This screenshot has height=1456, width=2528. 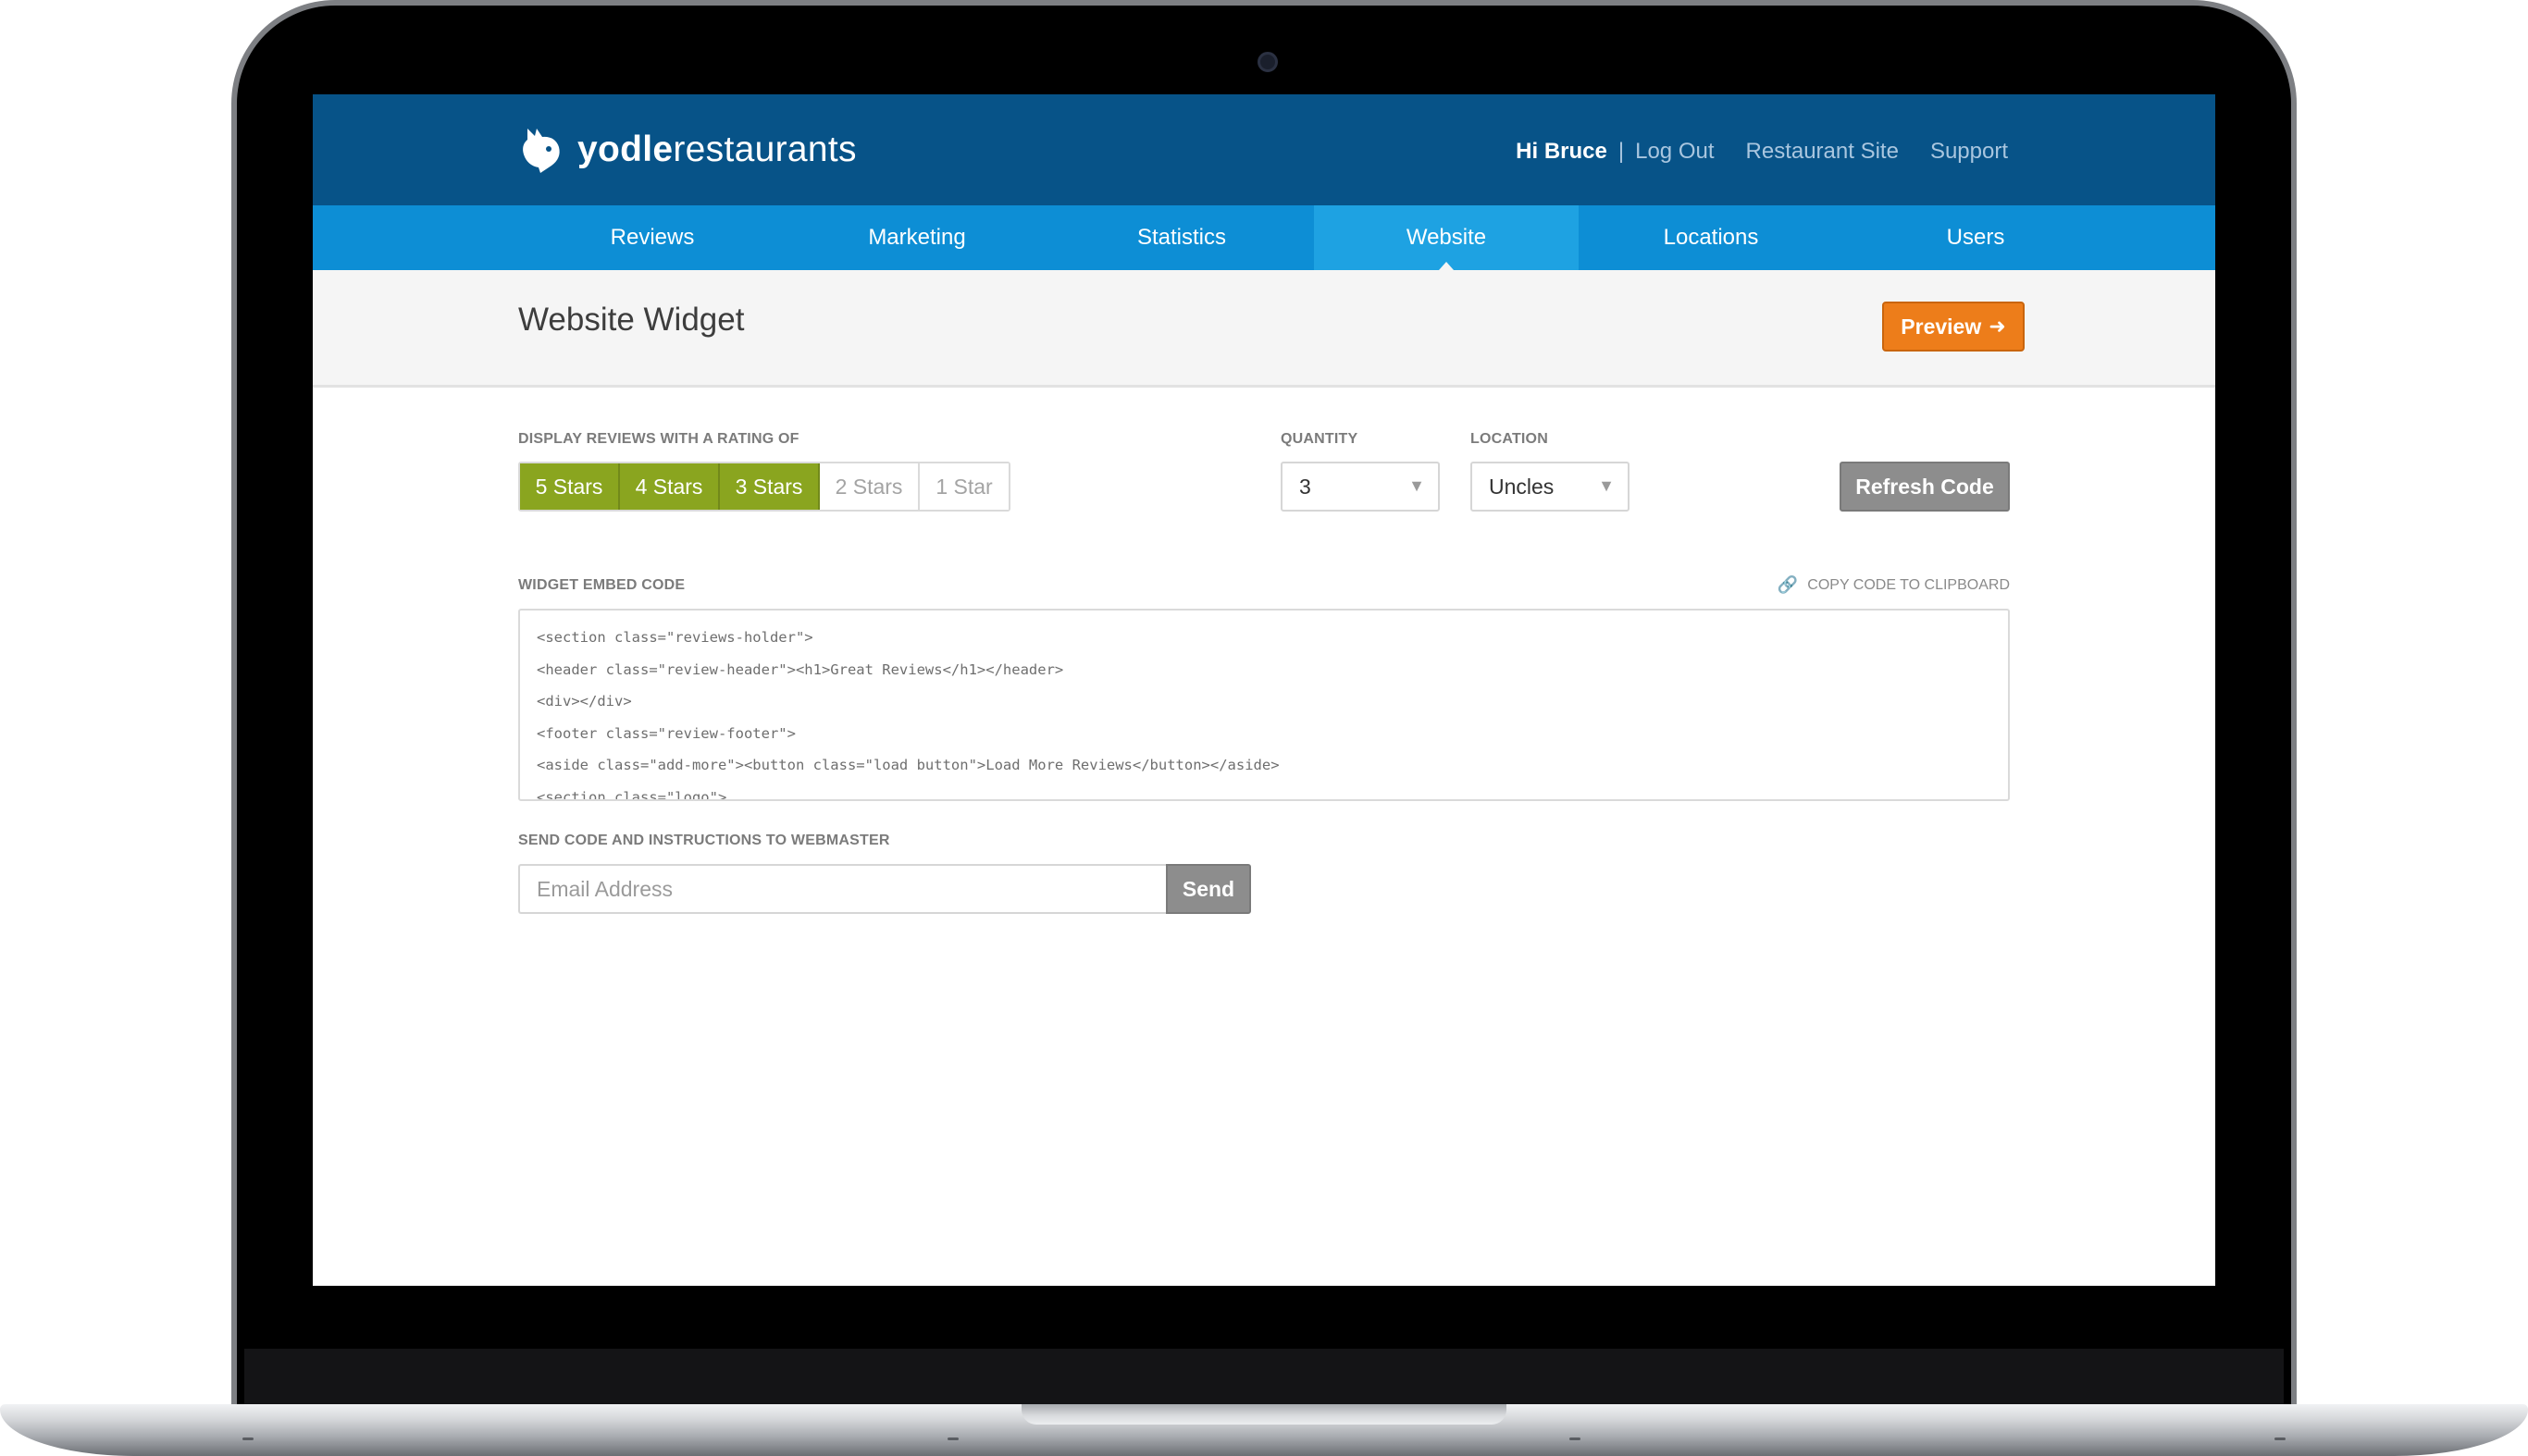 I want to click on brand-name: yodlerestaurants, so click(x=717, y=150).